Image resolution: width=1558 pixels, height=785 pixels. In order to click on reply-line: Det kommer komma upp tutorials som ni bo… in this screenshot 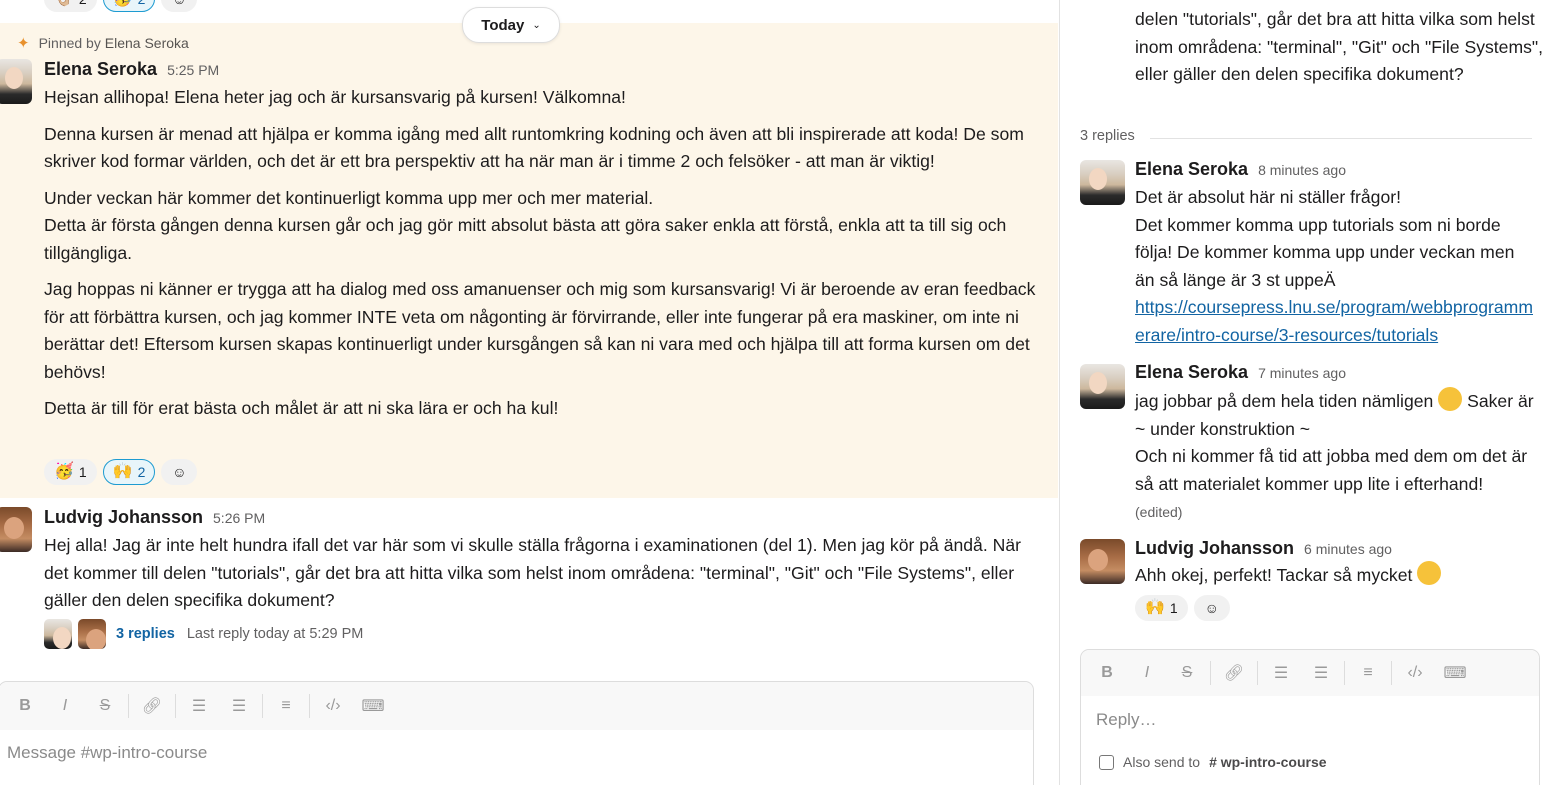, I will do `click(1325, 252)`.